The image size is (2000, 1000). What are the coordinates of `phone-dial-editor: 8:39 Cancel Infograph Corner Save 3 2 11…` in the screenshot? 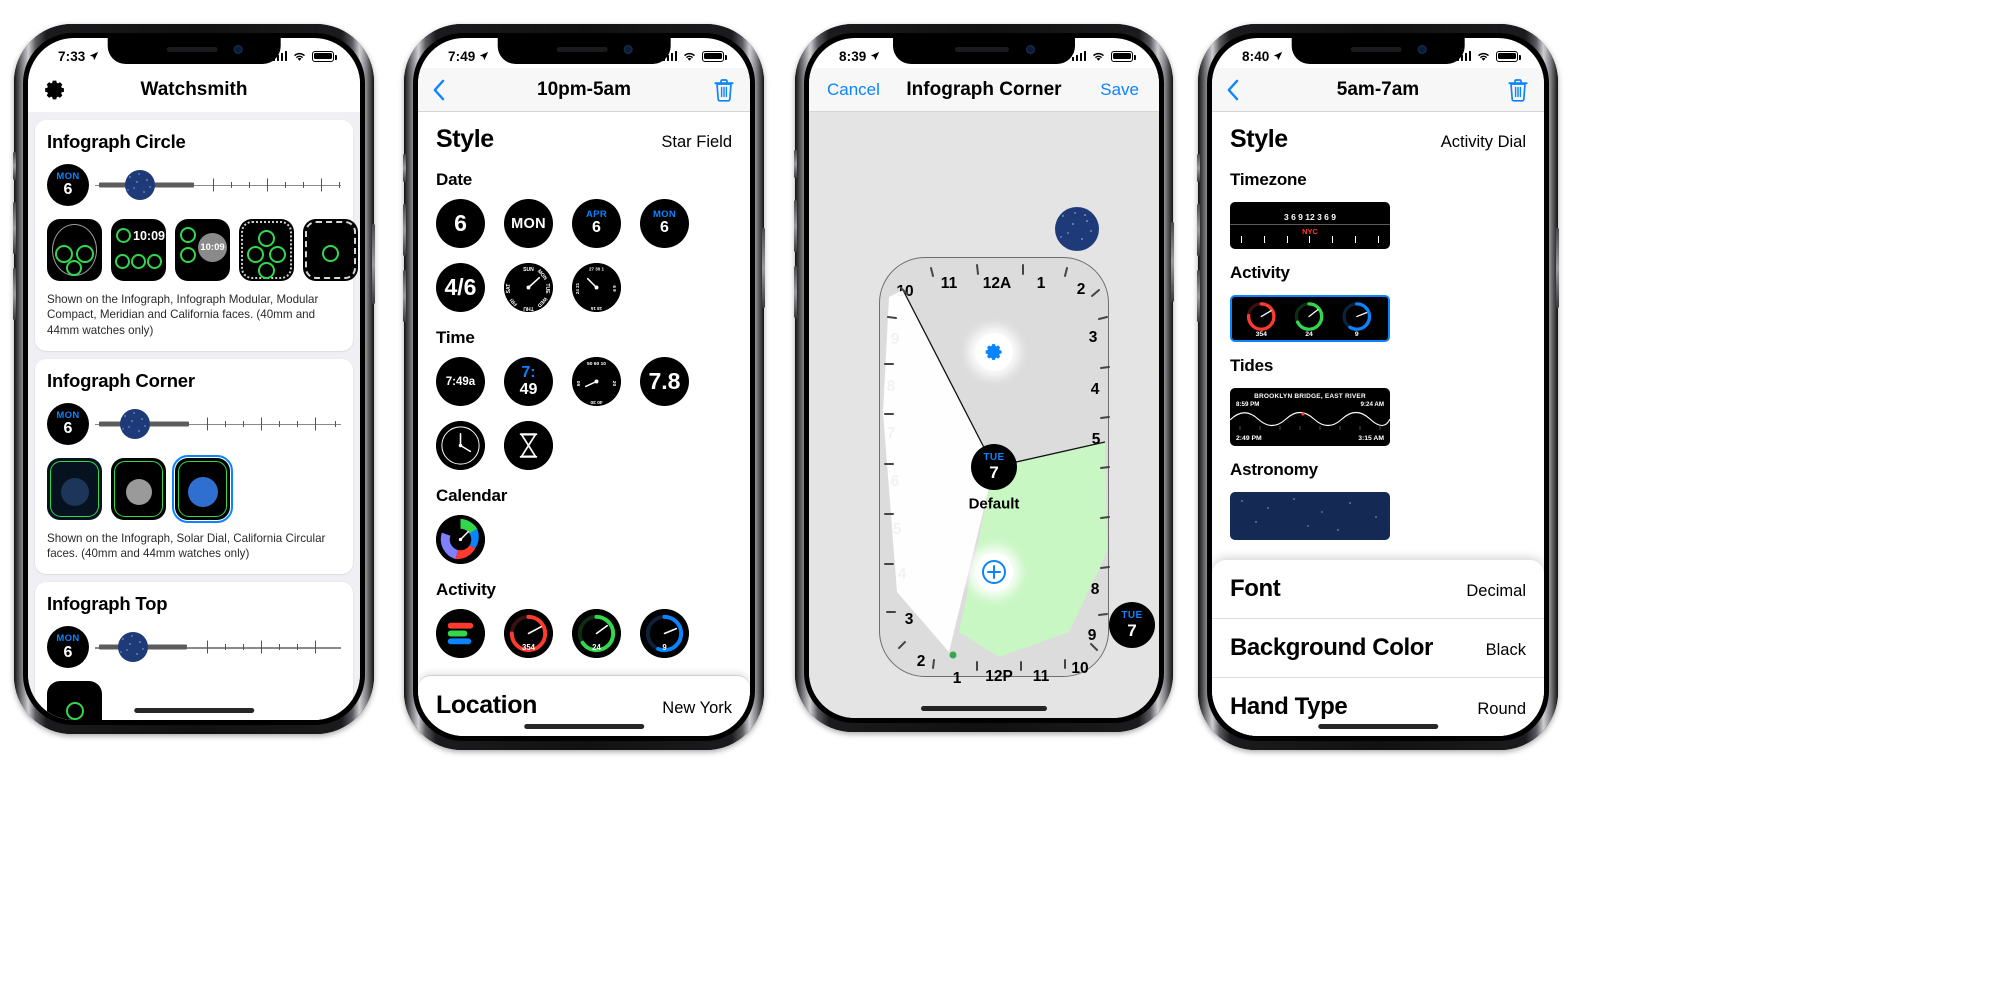 It's located at (984, 378).